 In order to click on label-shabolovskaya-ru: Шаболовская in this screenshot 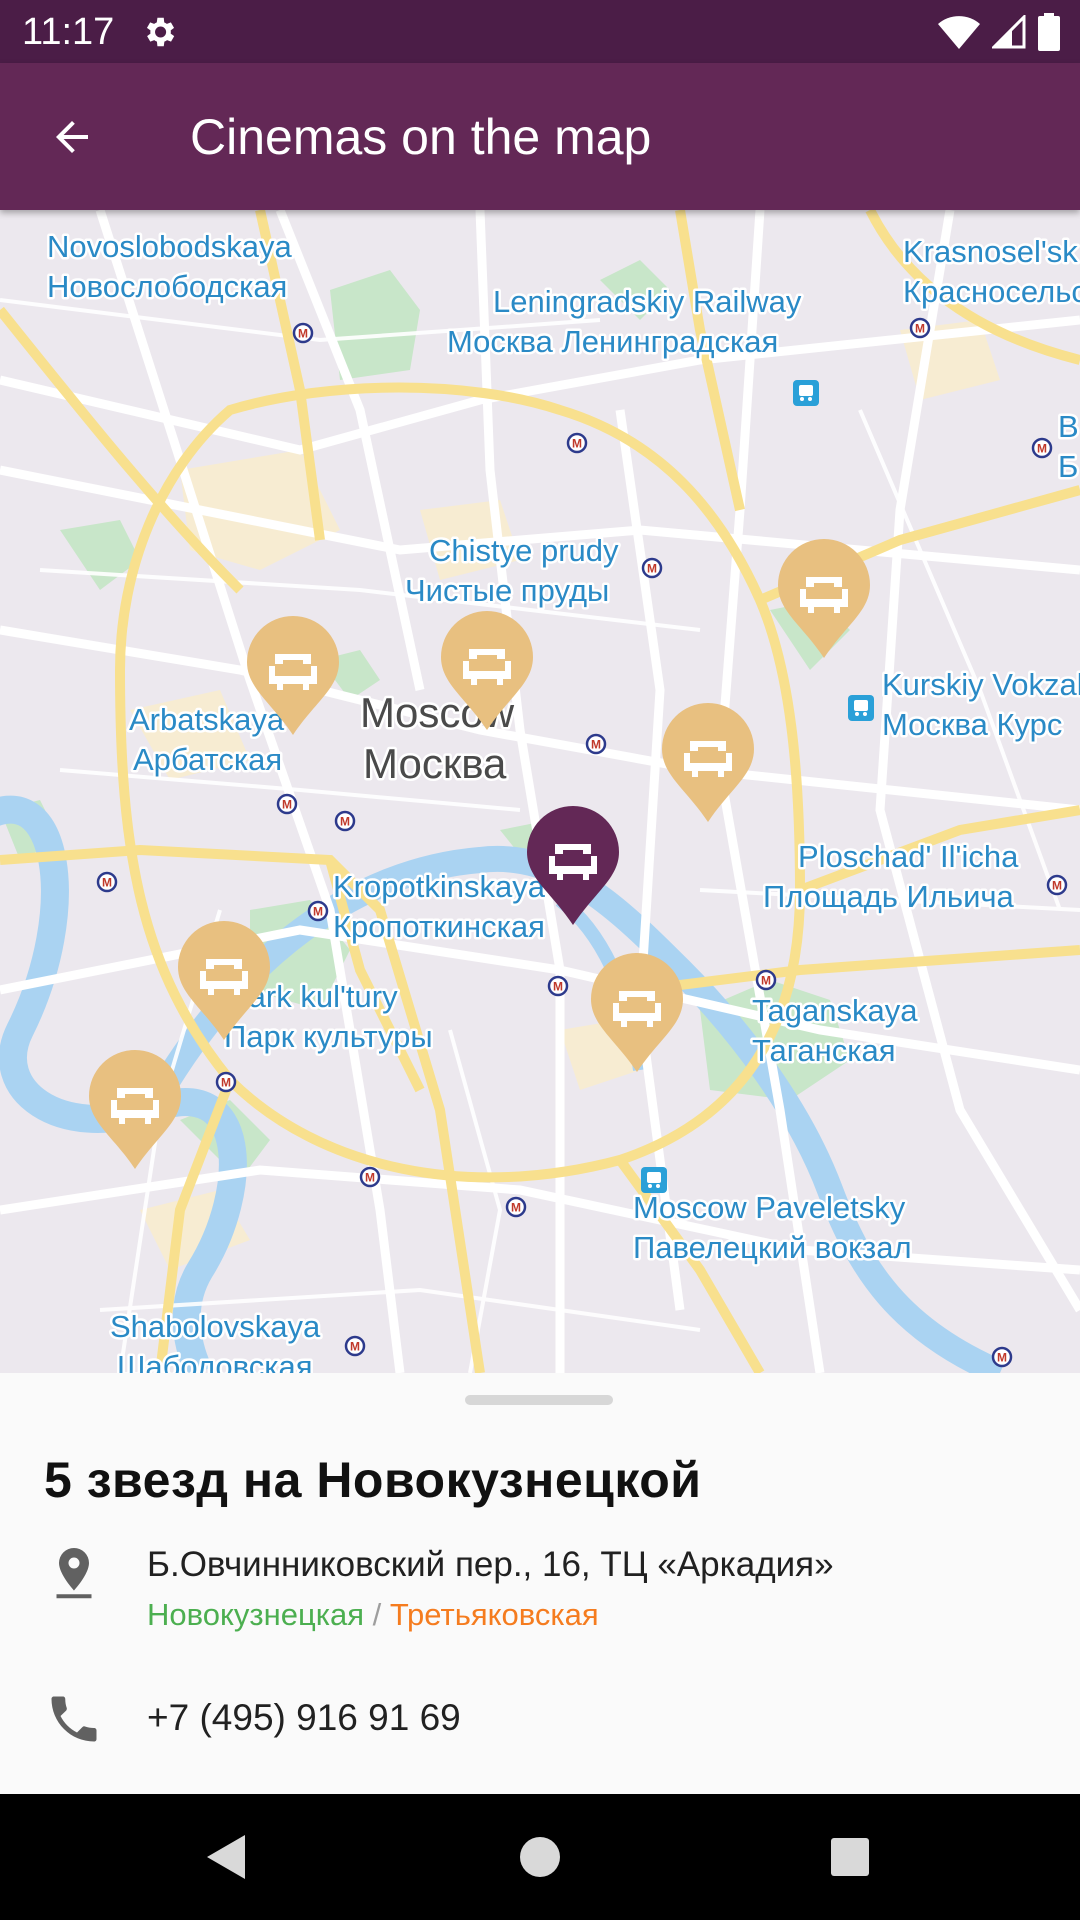, I will do `click(215, 1361)`.